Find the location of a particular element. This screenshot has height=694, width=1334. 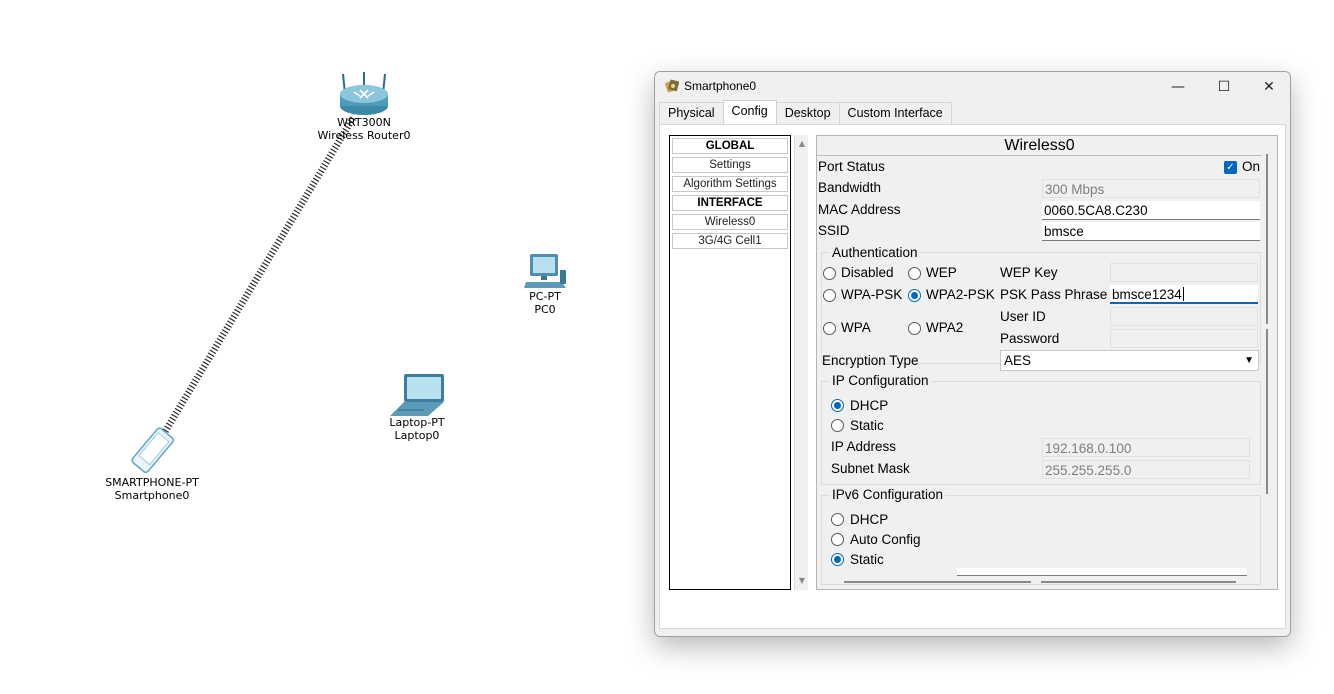

pc-model-label: PC-PT is located at coordinates (545, 296).